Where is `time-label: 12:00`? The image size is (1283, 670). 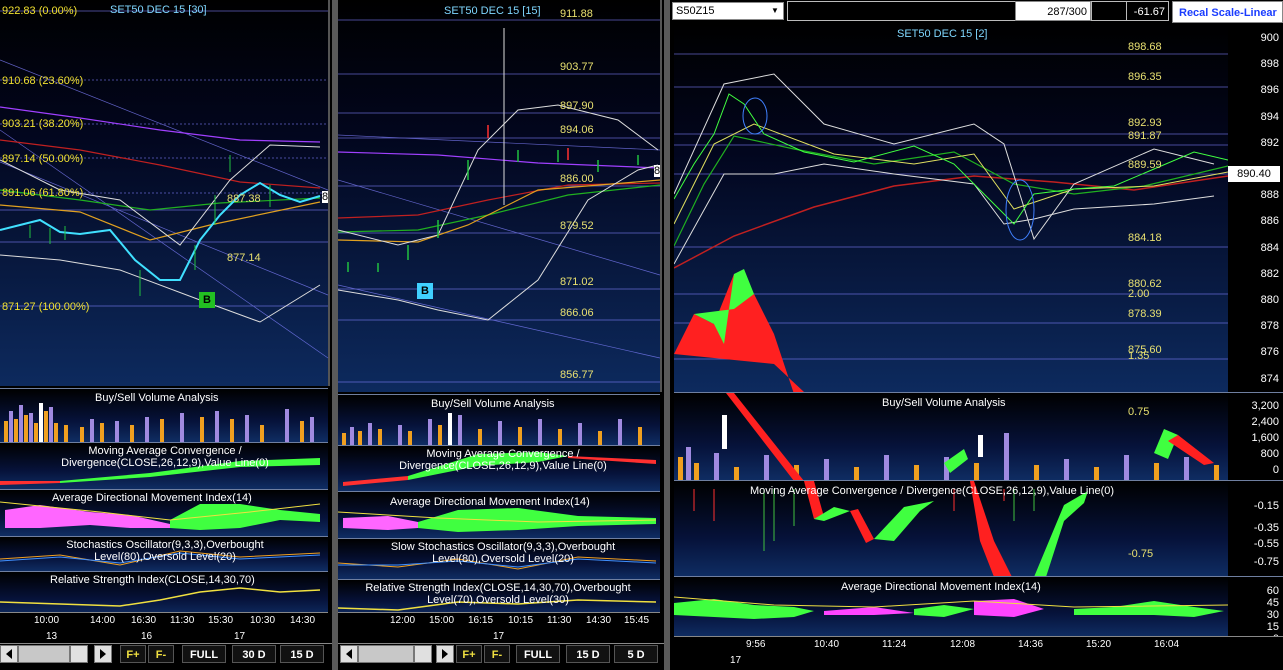 time-label: 12:00 is located at coordinates (403, 620).